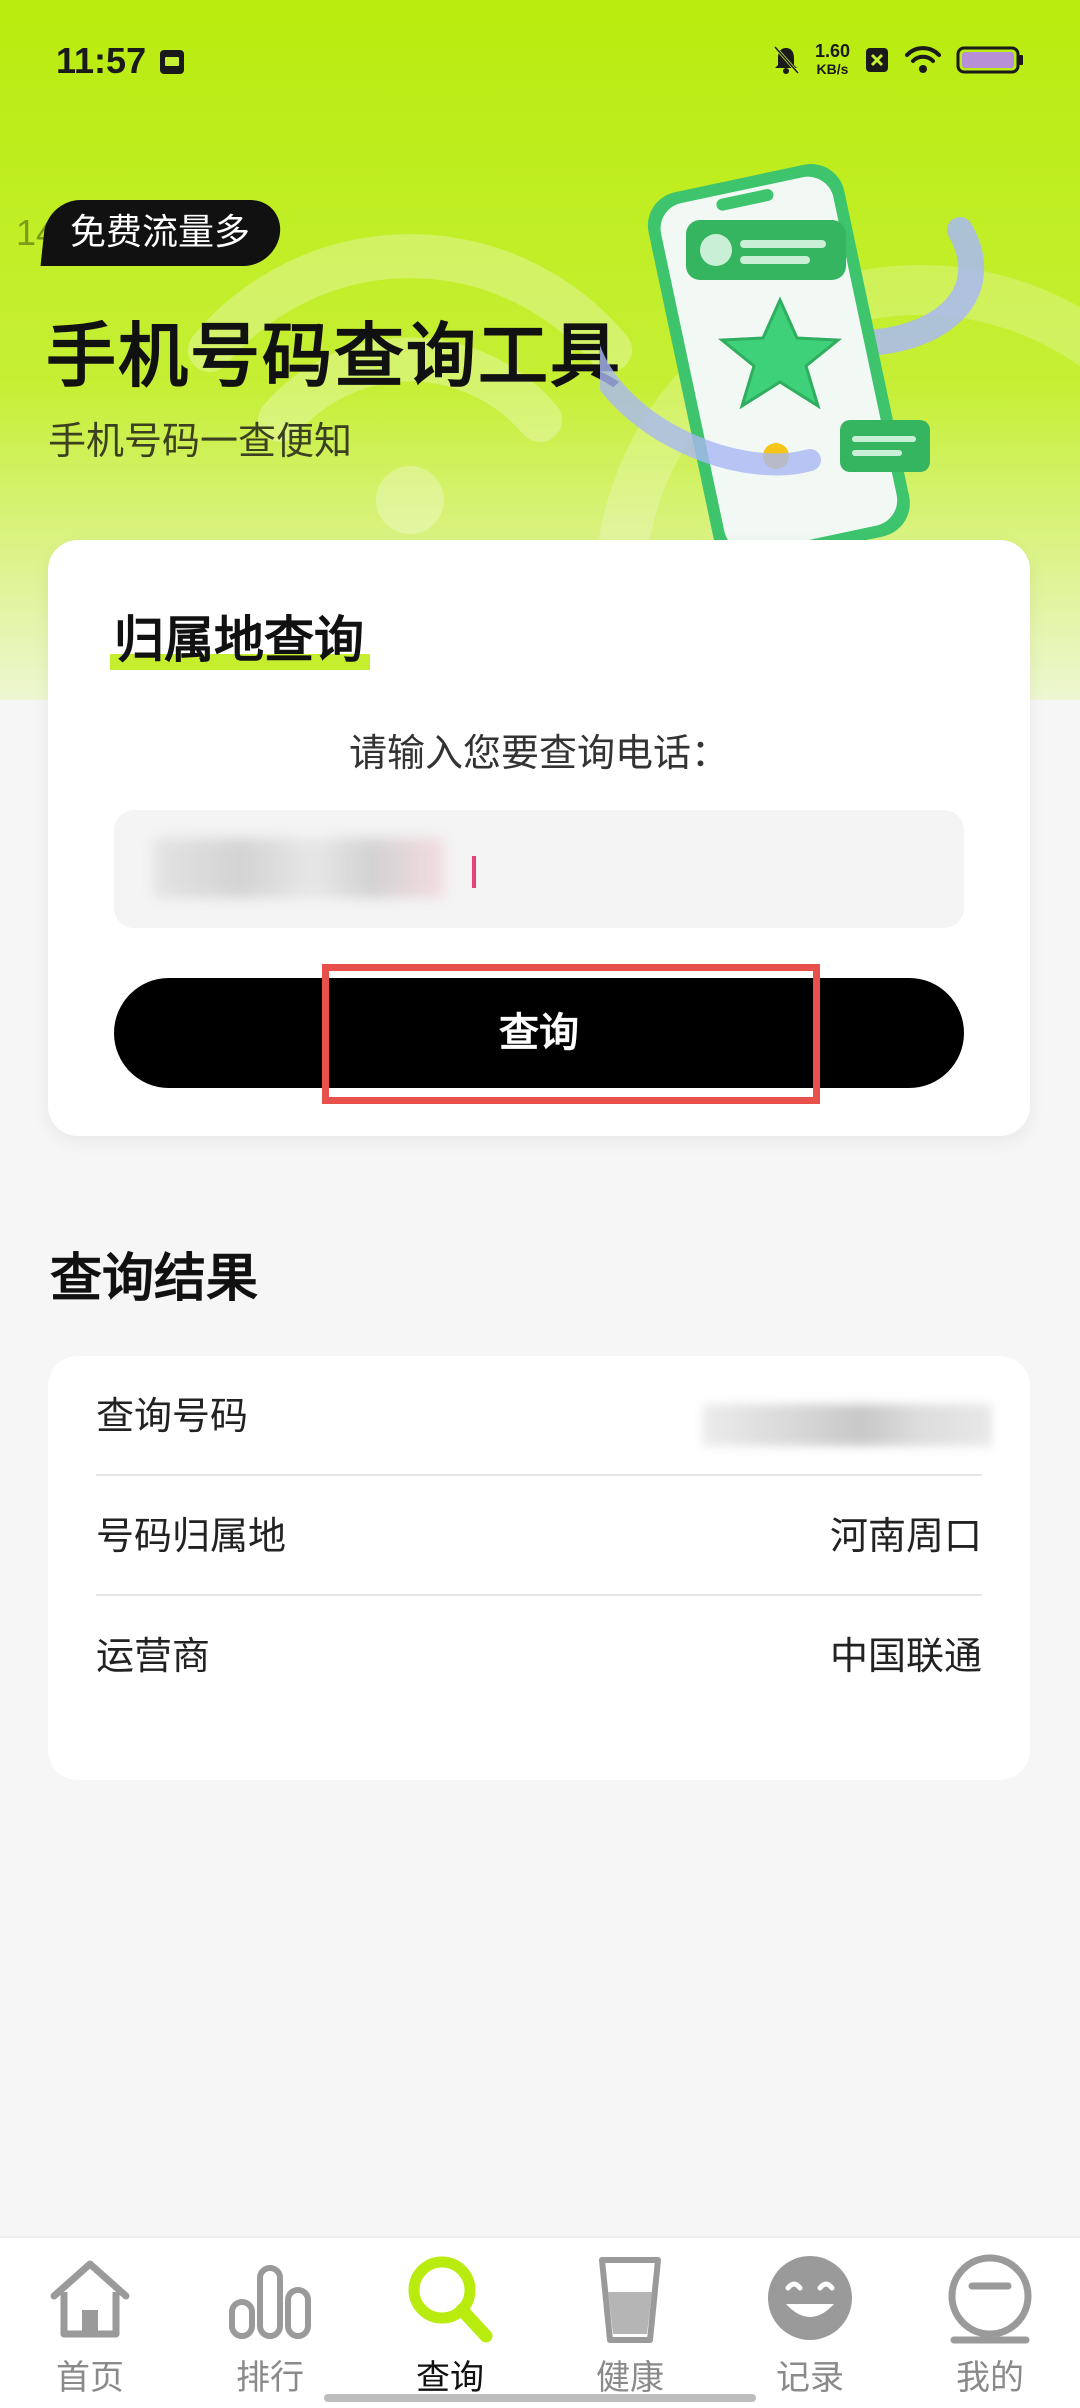  Describe the element at coordinates (923, 59) in the screenshot. I see `wifi-icon` at that location.